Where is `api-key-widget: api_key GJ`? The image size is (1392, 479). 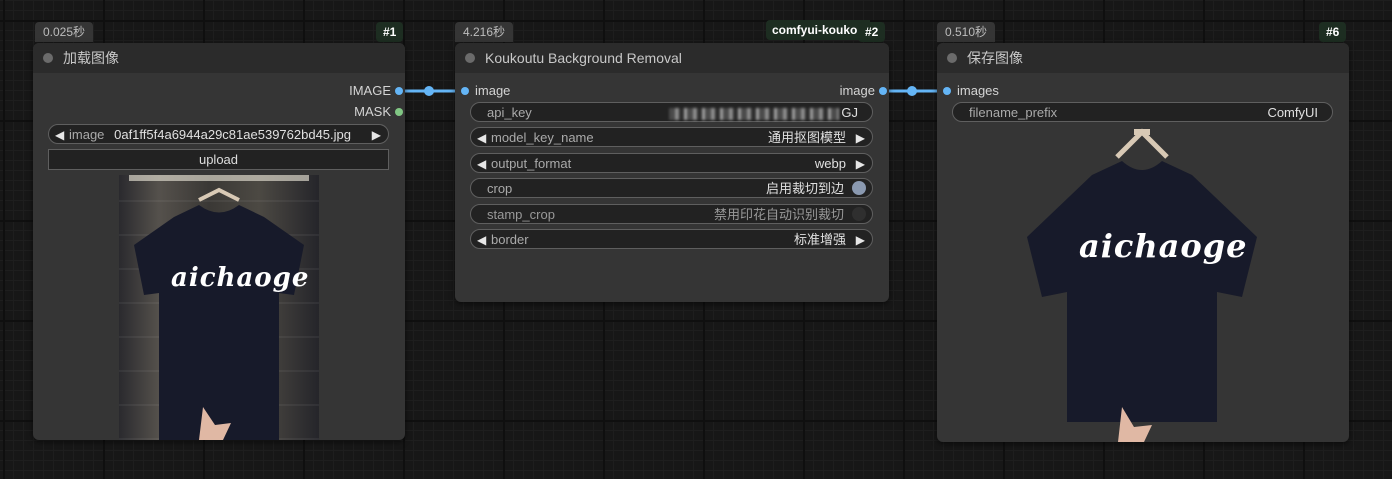 api-key-widget: api_key GJ is located at coordinates (671, 112).